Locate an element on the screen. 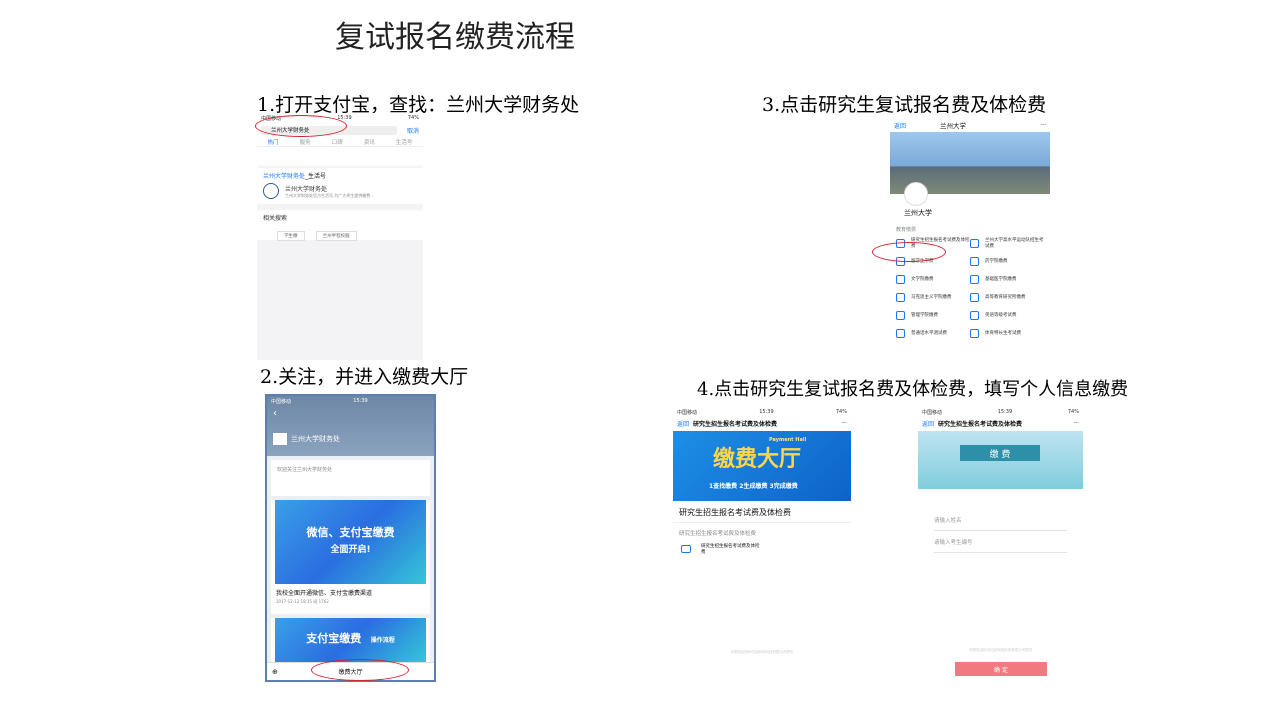  slide-title: 复试报名缴费流程 is located at coordinates (455, 37).